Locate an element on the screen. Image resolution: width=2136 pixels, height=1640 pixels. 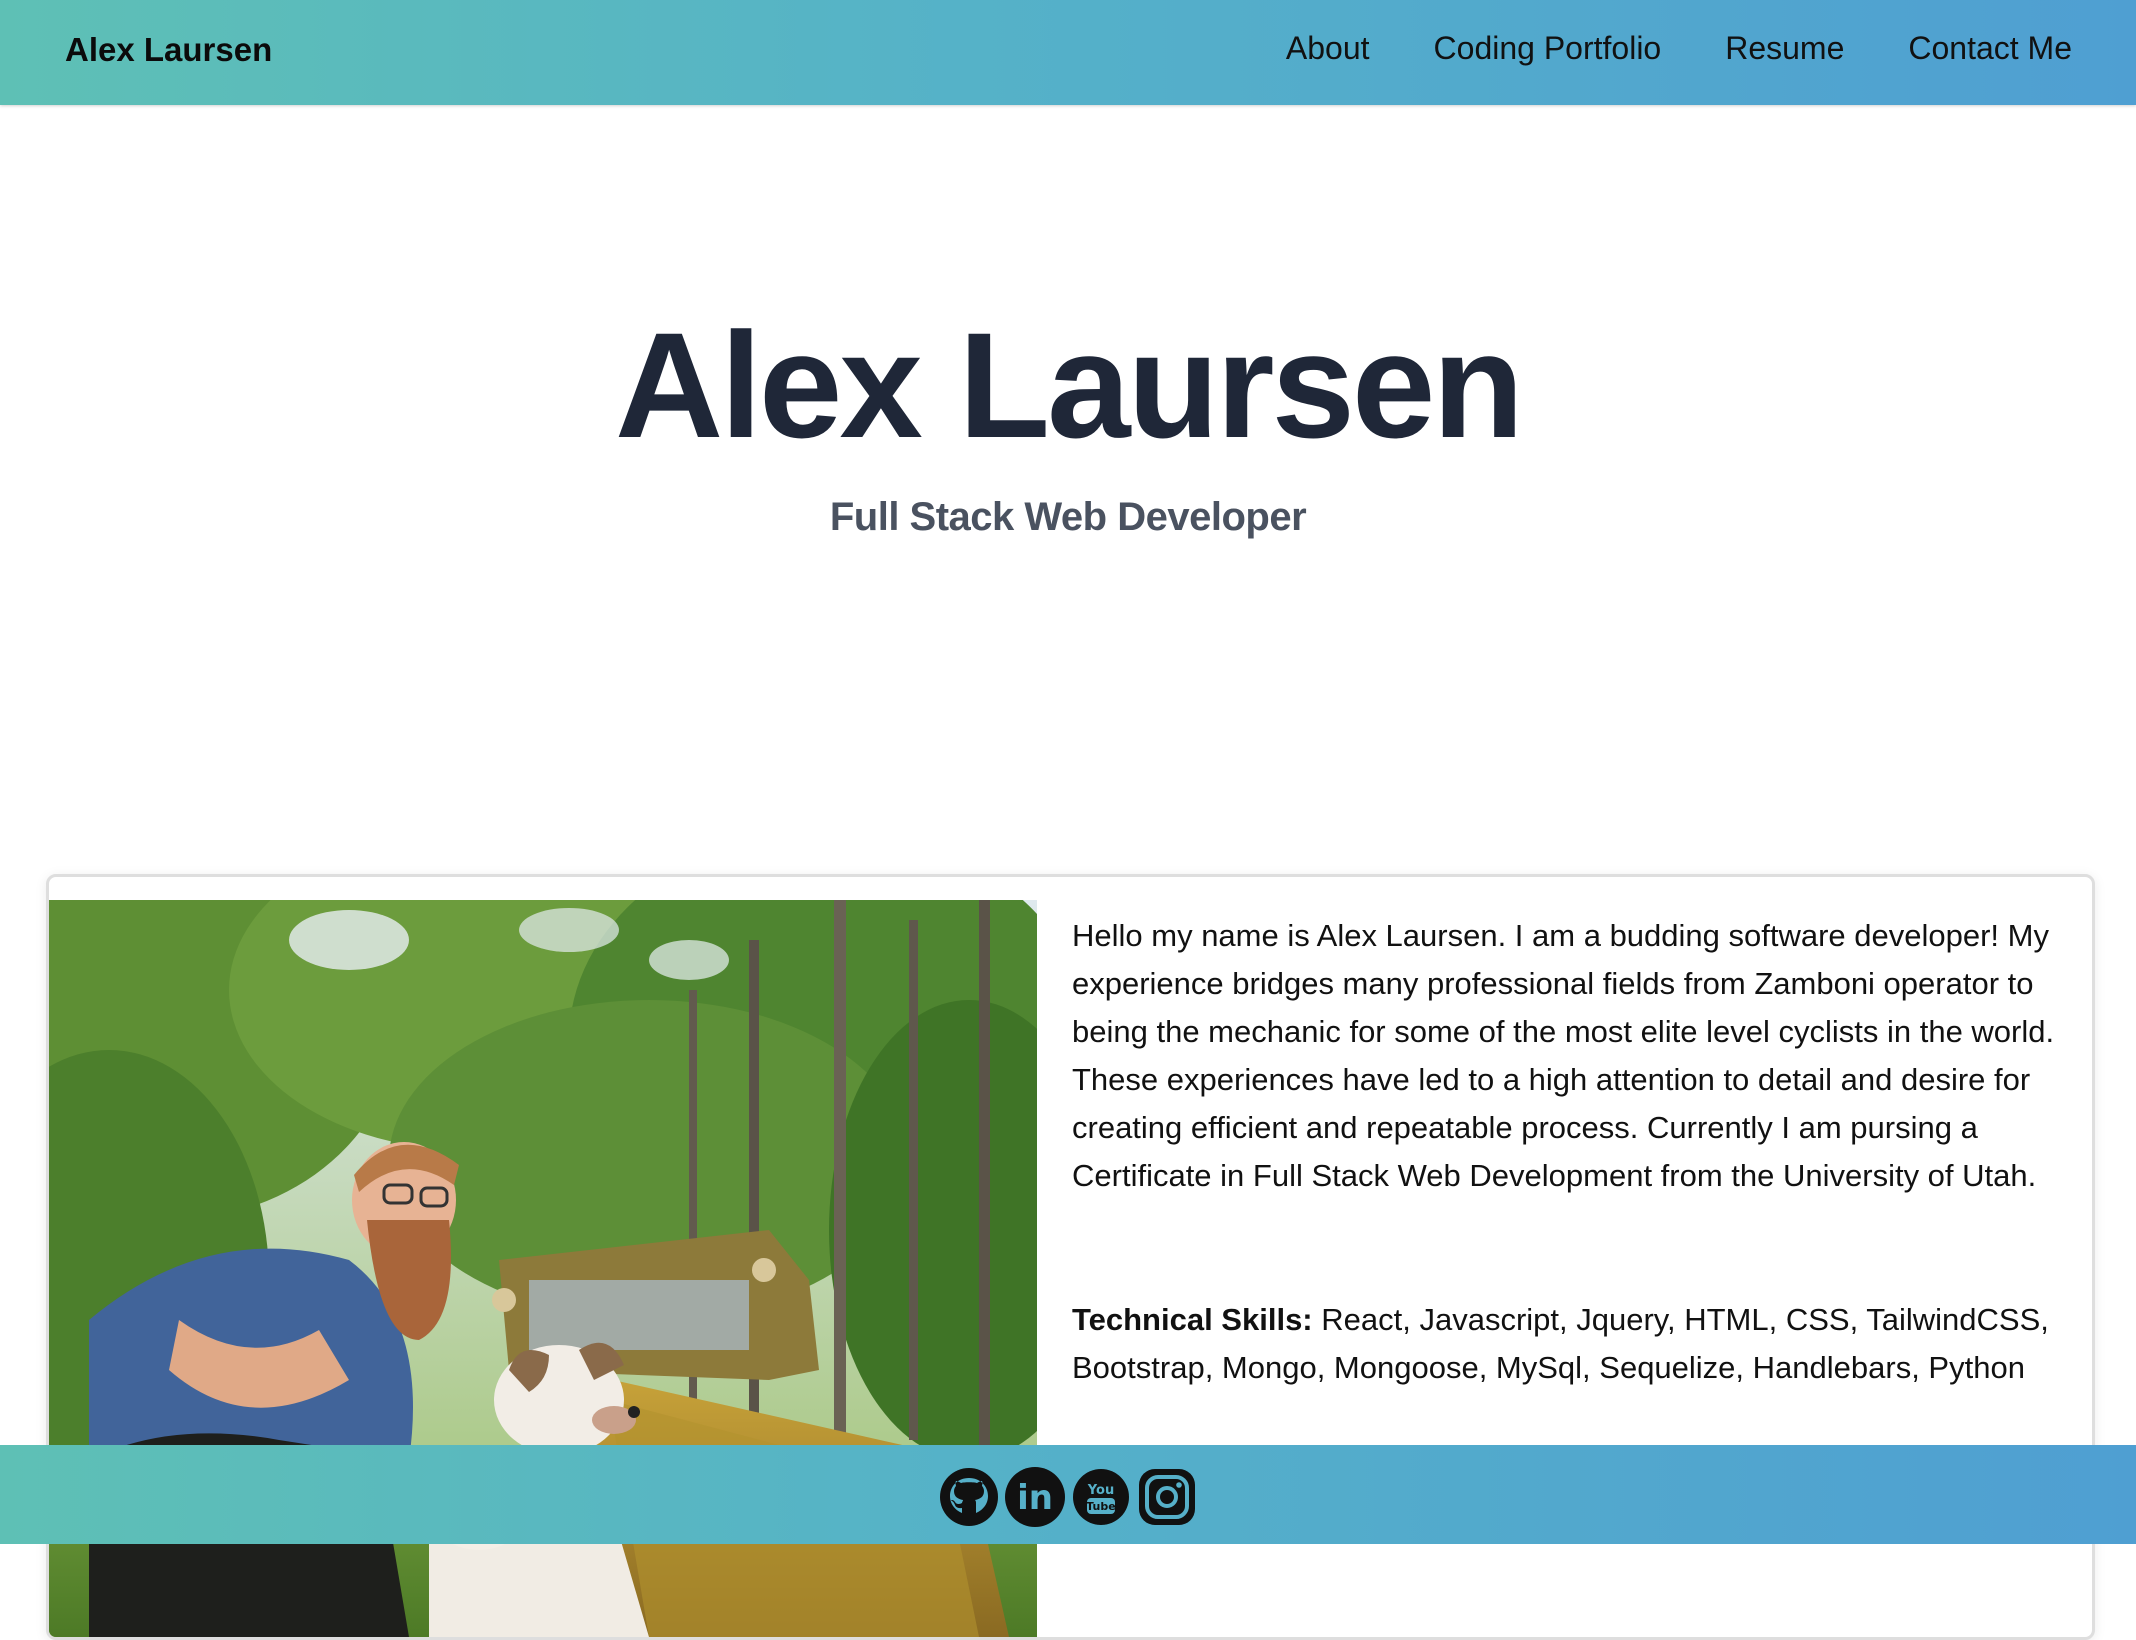
hero-subtitle: Full Stack Web Developer is located at coordinates (1068, 517).